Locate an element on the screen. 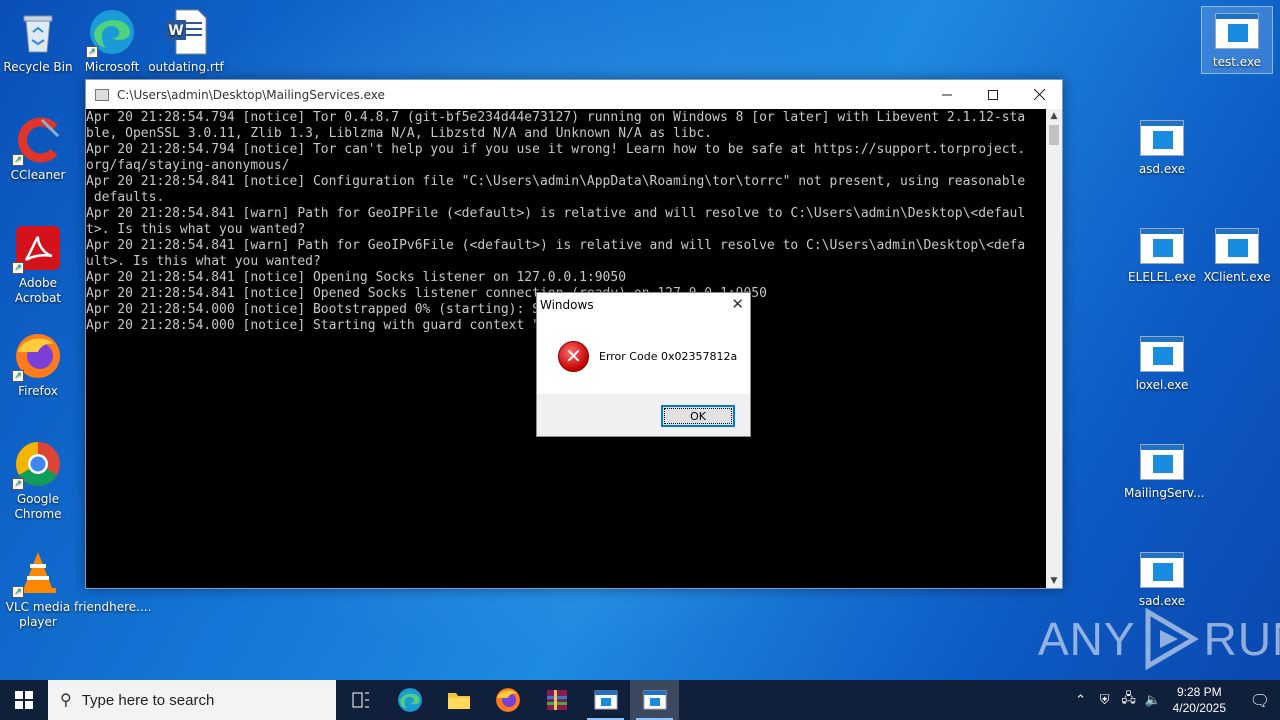 This screenshot has width=1280, height=720. dialog-body: ✕ Error Code 0x02357812a is located at coordinates (643, 356).